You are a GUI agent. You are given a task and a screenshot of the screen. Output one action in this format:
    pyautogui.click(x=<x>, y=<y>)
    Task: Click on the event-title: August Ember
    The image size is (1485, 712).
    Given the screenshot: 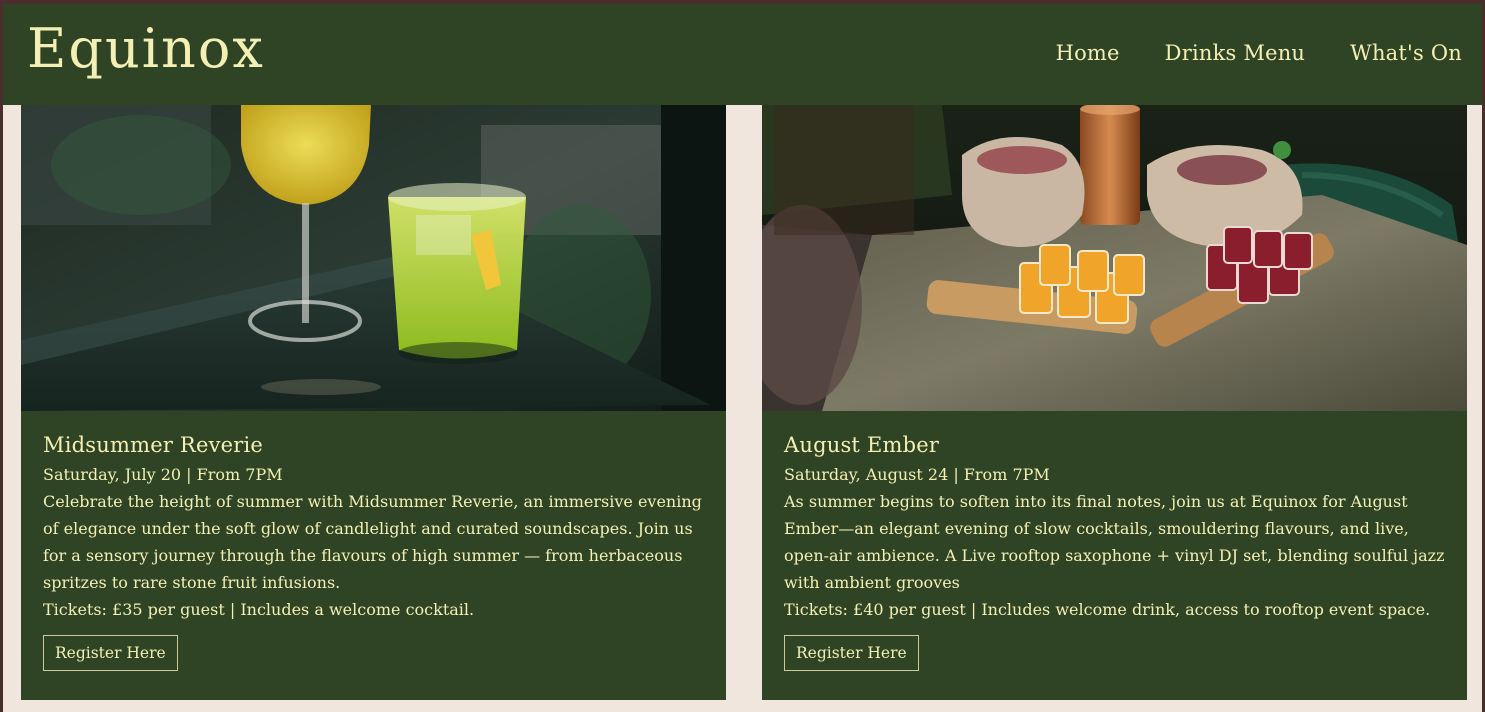 What is the action you would take?
    pyautogui.click(x=862, y=445)
    